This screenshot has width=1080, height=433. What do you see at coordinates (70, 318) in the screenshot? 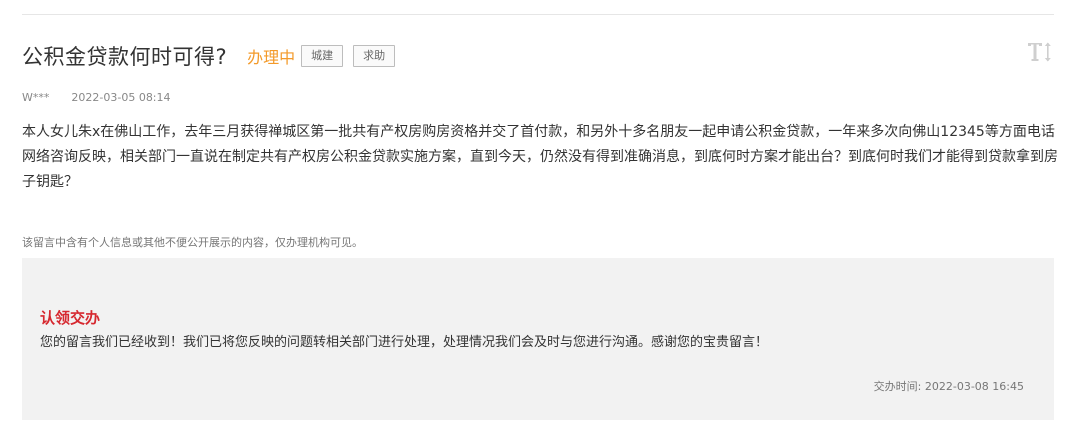
I see `reply-title: 认领交办` at bounding box center [70, 318].